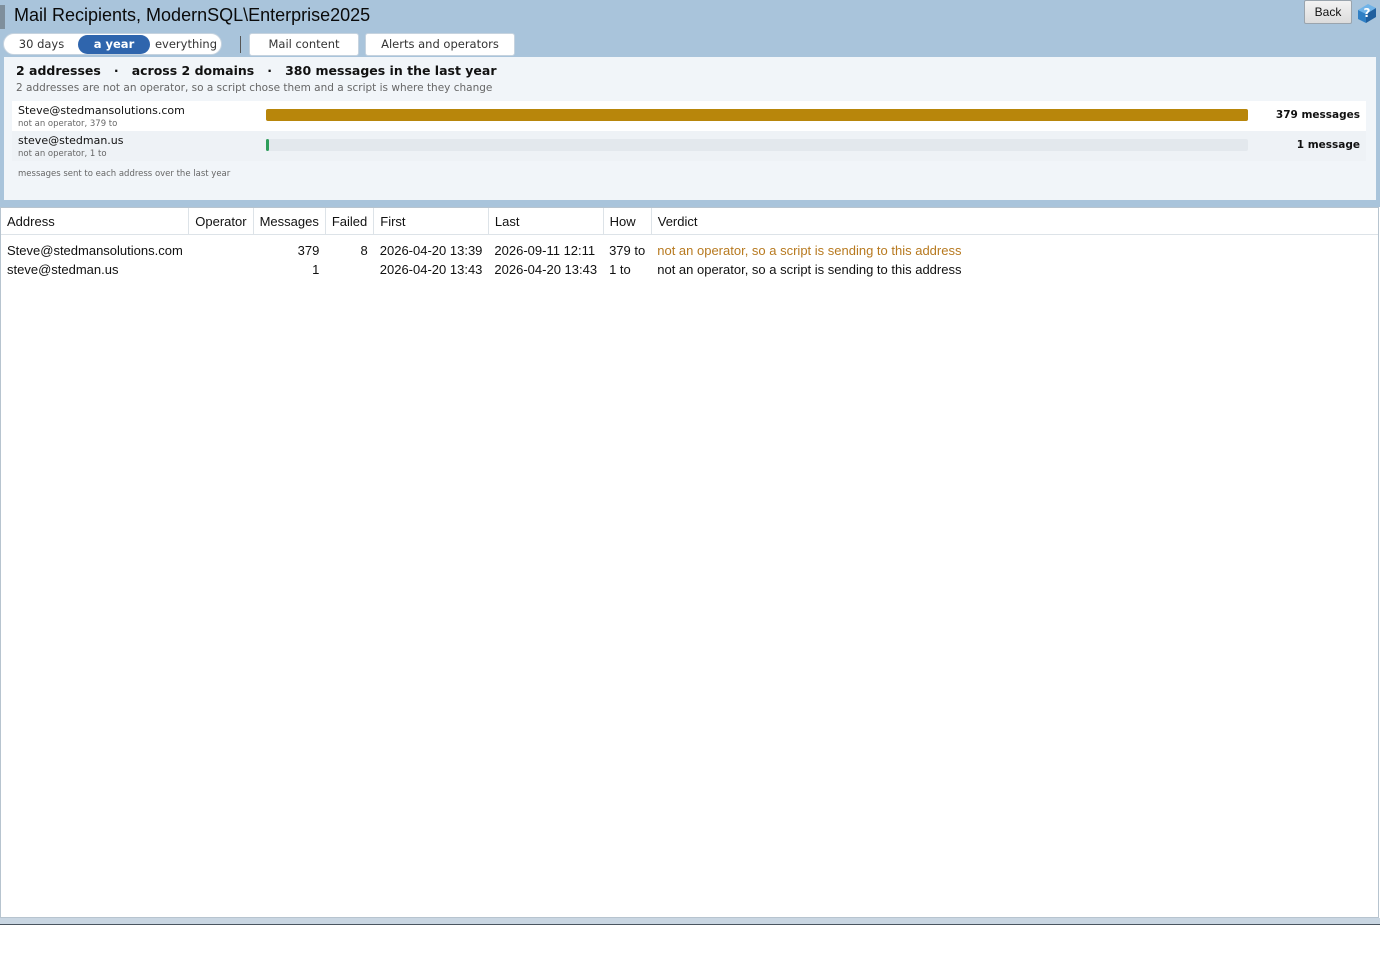 This screenshot has height=976, width=1380. I want to click on summary-domains: across 2 domains, so click(193, 70).